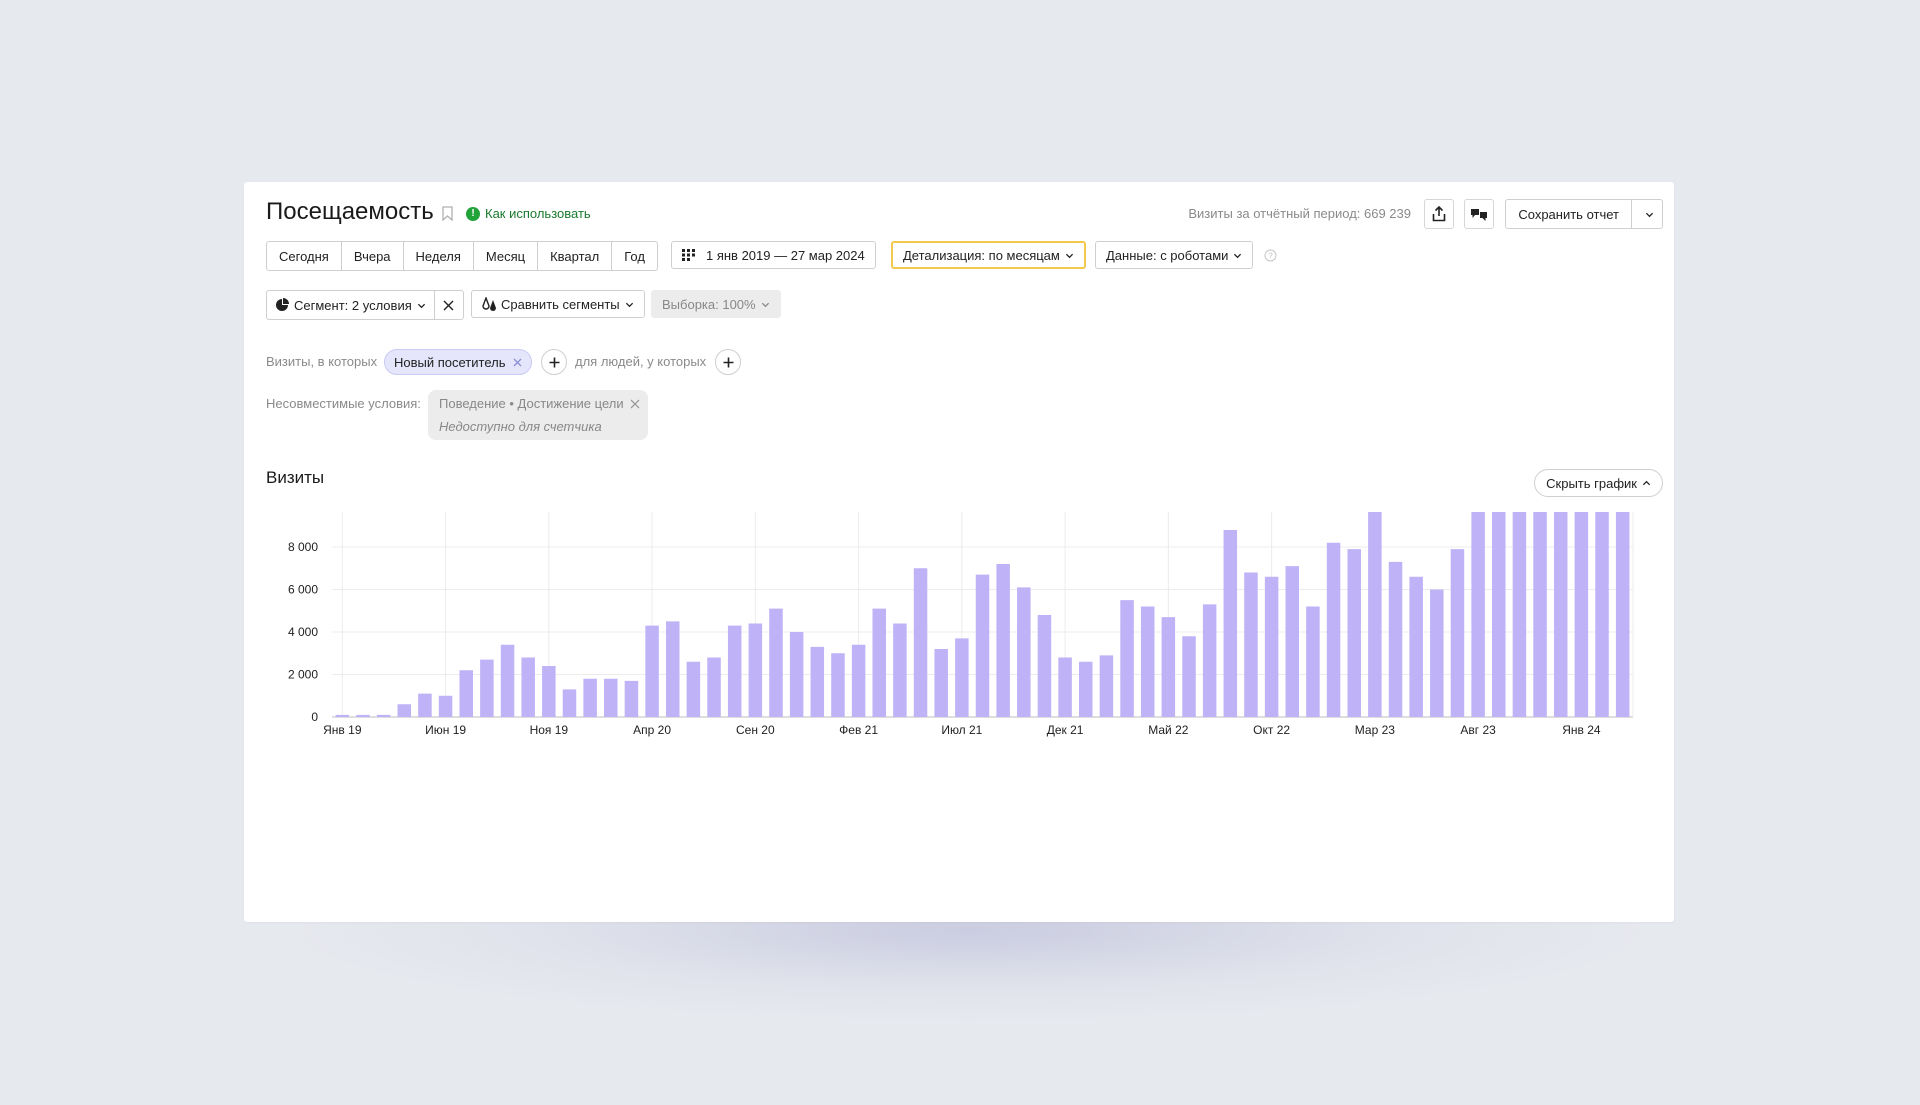  I want to click on people-condition-label: для людей, у которых, so click(641, 361).